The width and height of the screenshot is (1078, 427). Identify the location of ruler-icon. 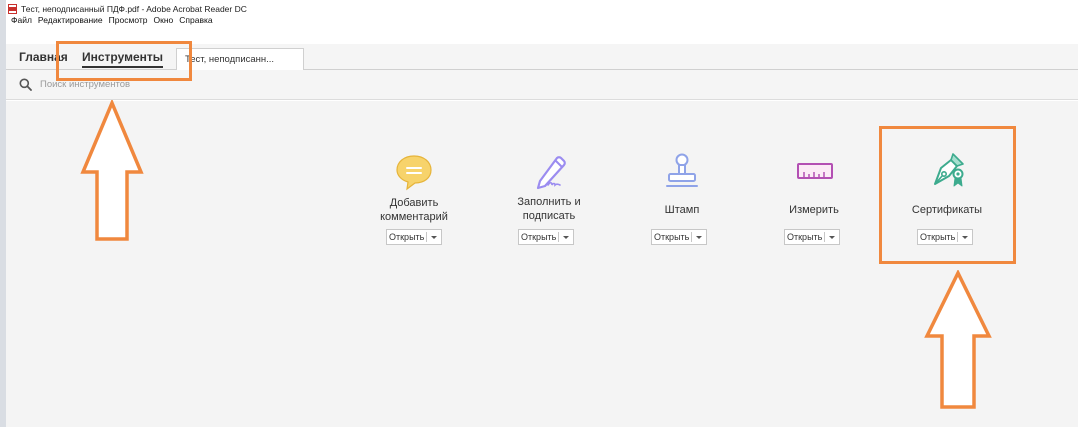
(815, 171).